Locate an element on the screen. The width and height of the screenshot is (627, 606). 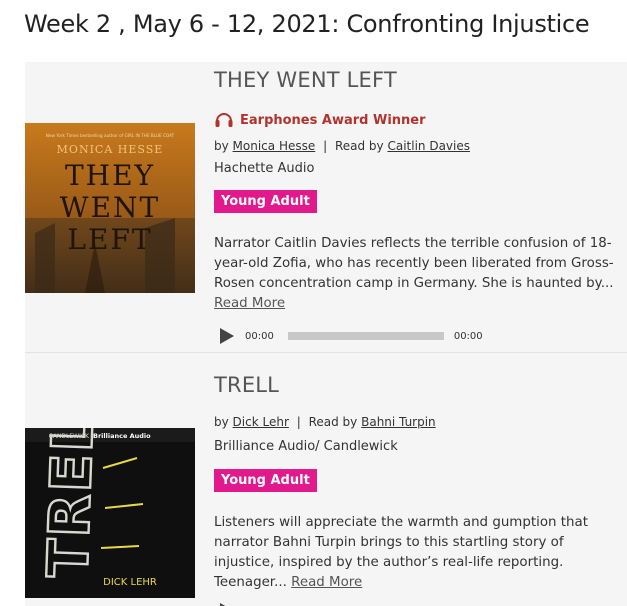
byline: by Monica Hesse | Read by Caitlin Davies is located at coordinates (342, 146).